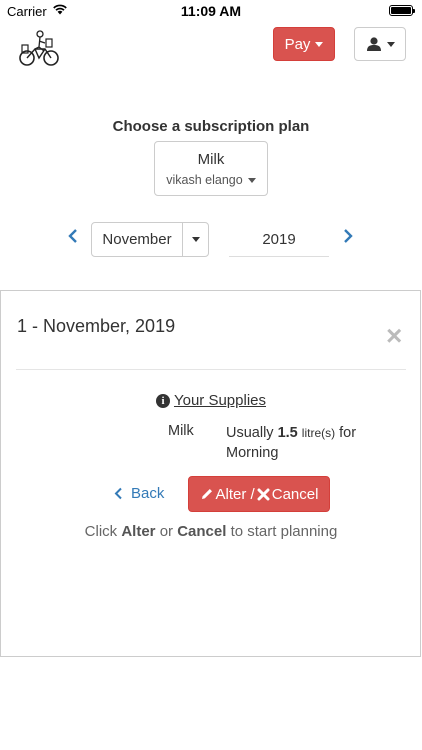 This screenshot has width=422, height=750. What do you see at coordinates (96, 326) in the screenshot?
I see `panel-title: 1 - November, 2019` at bounding box center [96, 326].